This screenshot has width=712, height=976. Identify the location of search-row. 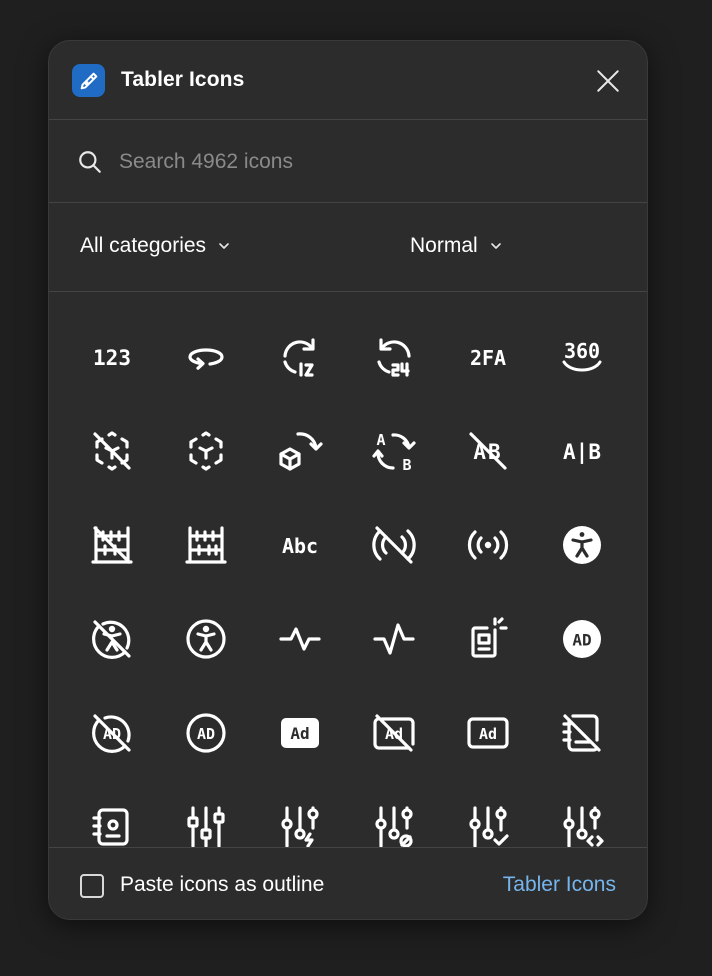
(348, 162).